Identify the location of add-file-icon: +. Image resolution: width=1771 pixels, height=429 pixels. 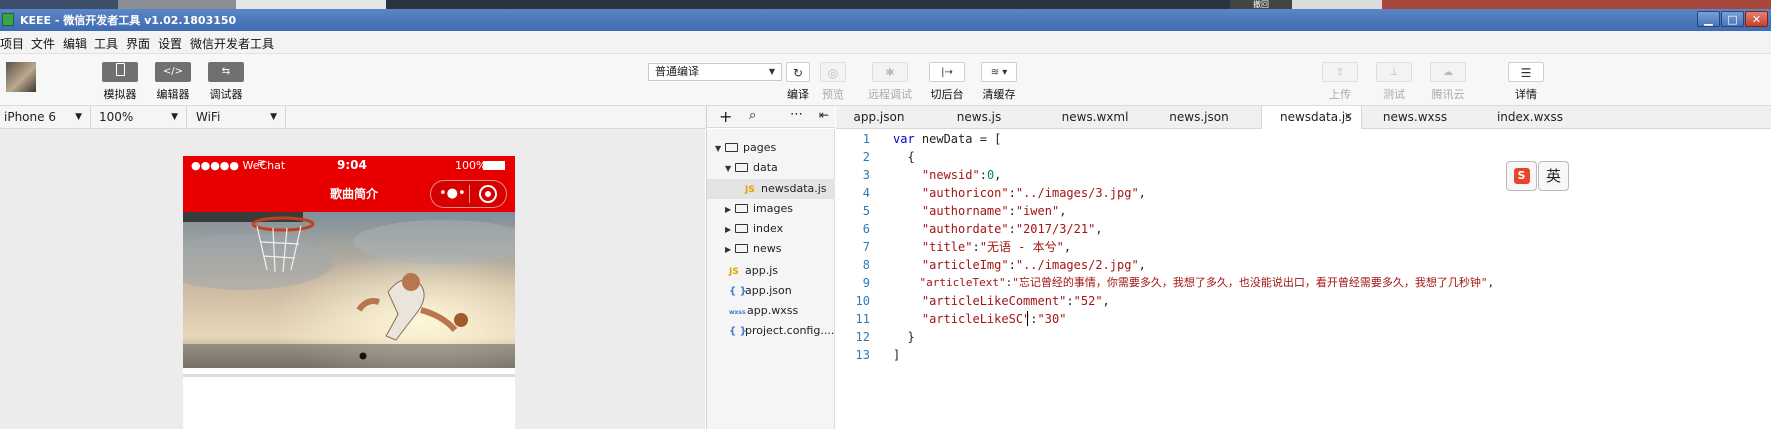
(725, 116).